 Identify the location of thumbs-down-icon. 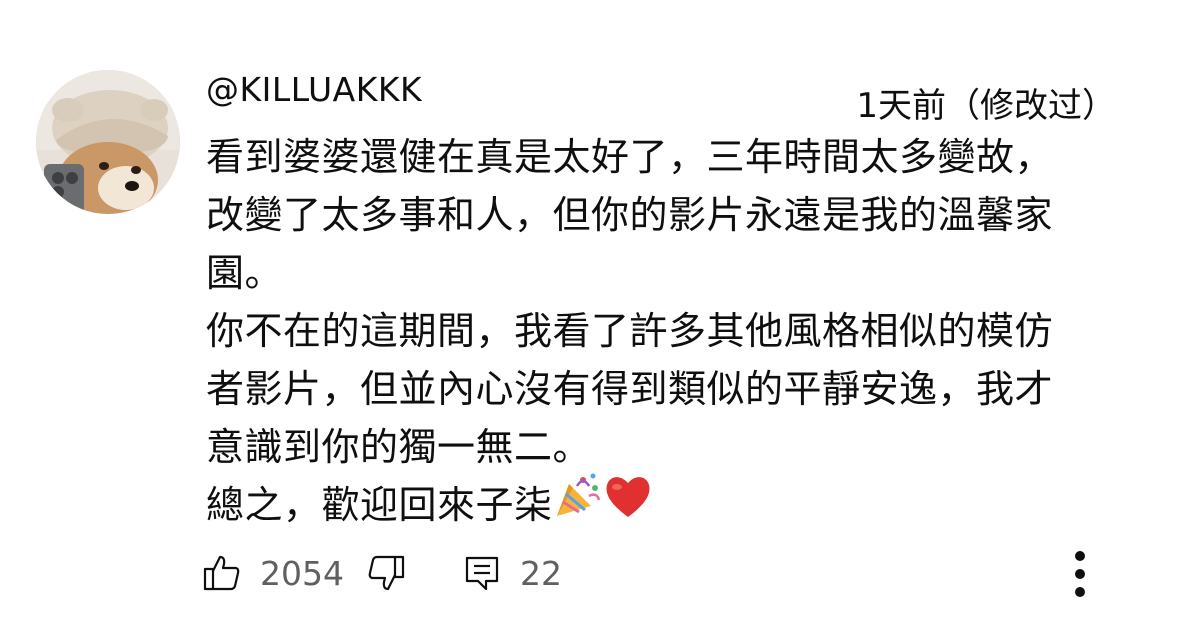
(386, 573).